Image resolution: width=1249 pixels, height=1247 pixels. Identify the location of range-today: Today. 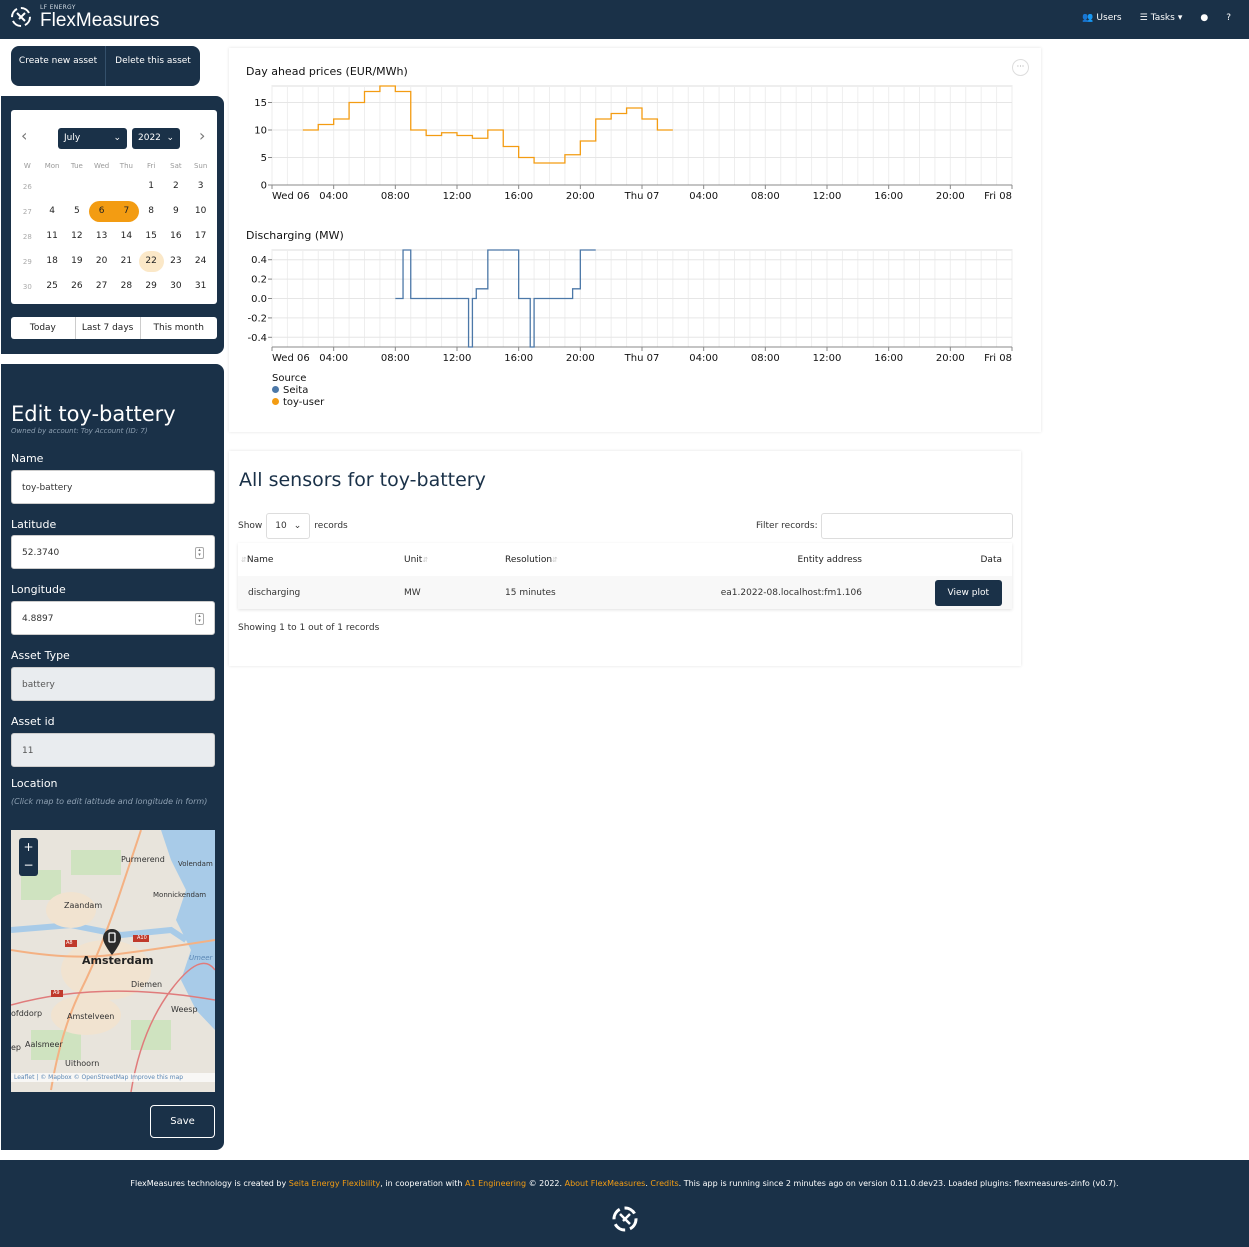
(43, 328).